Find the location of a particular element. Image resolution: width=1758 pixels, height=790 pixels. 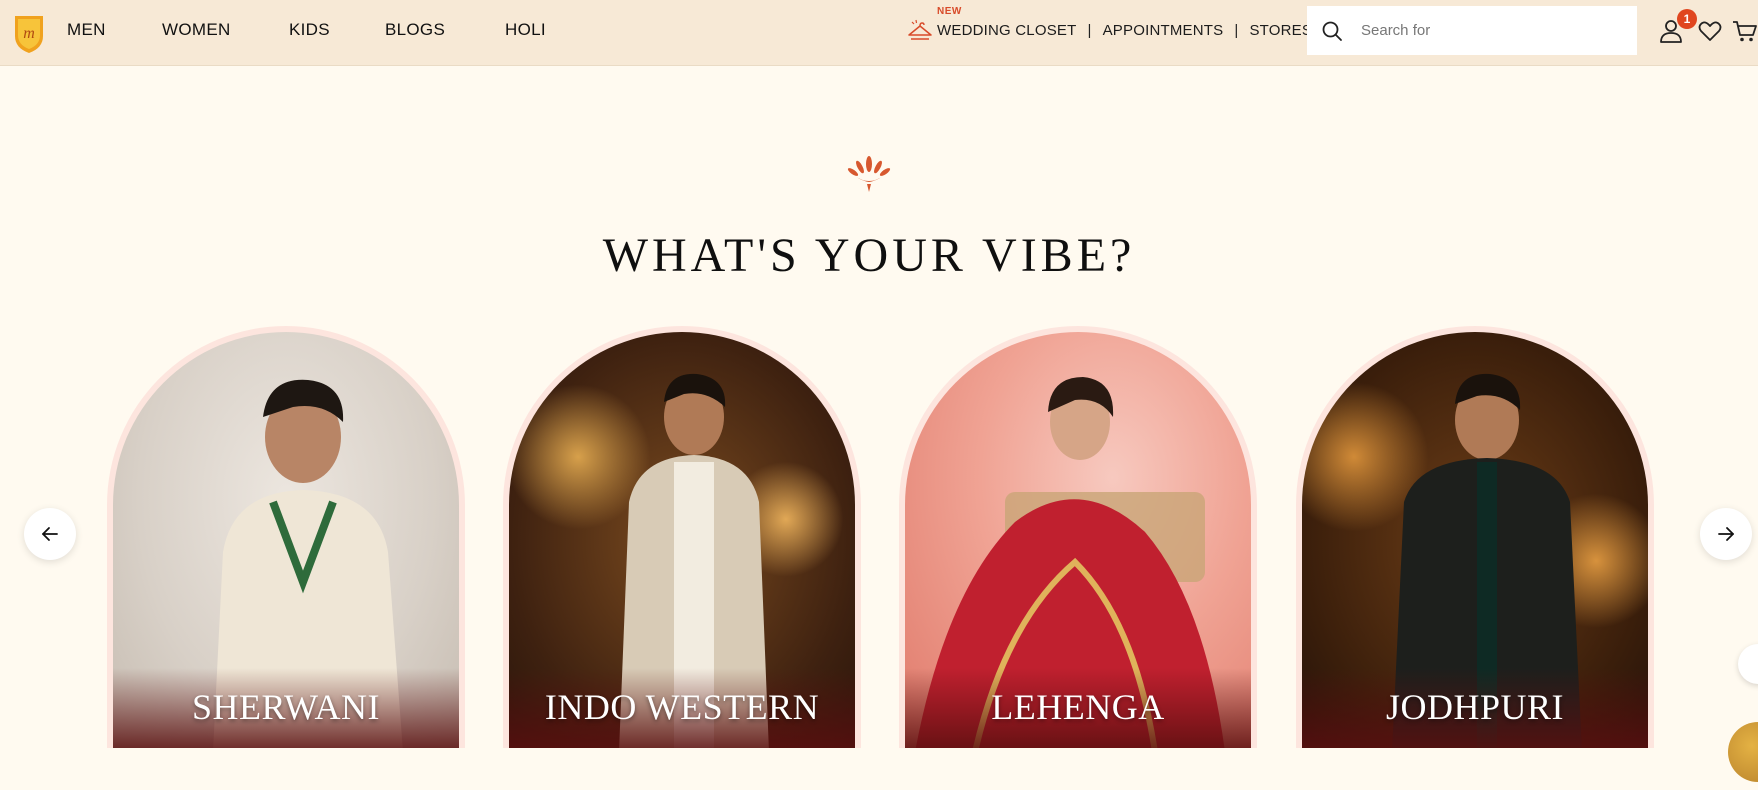

heart-icon is located at coordinates (1710, 31).